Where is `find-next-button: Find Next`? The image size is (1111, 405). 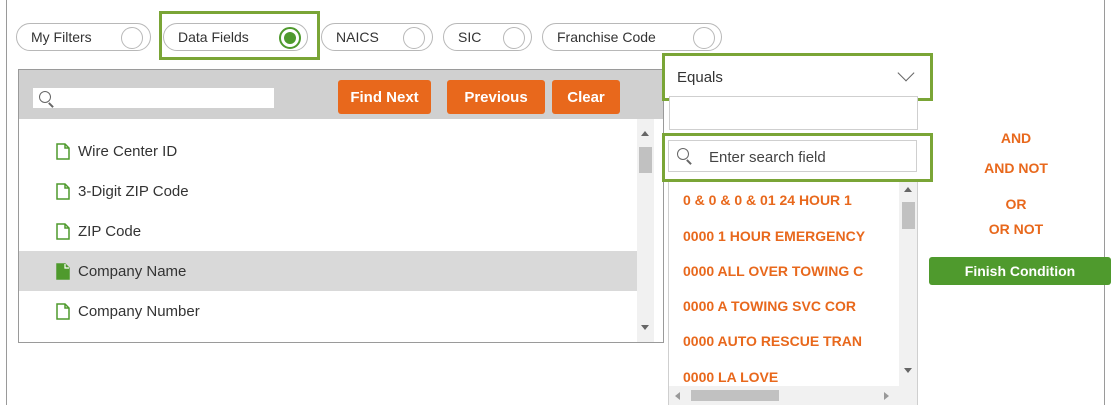
find-next-button: Find Next is located at coordinates (384, 97).